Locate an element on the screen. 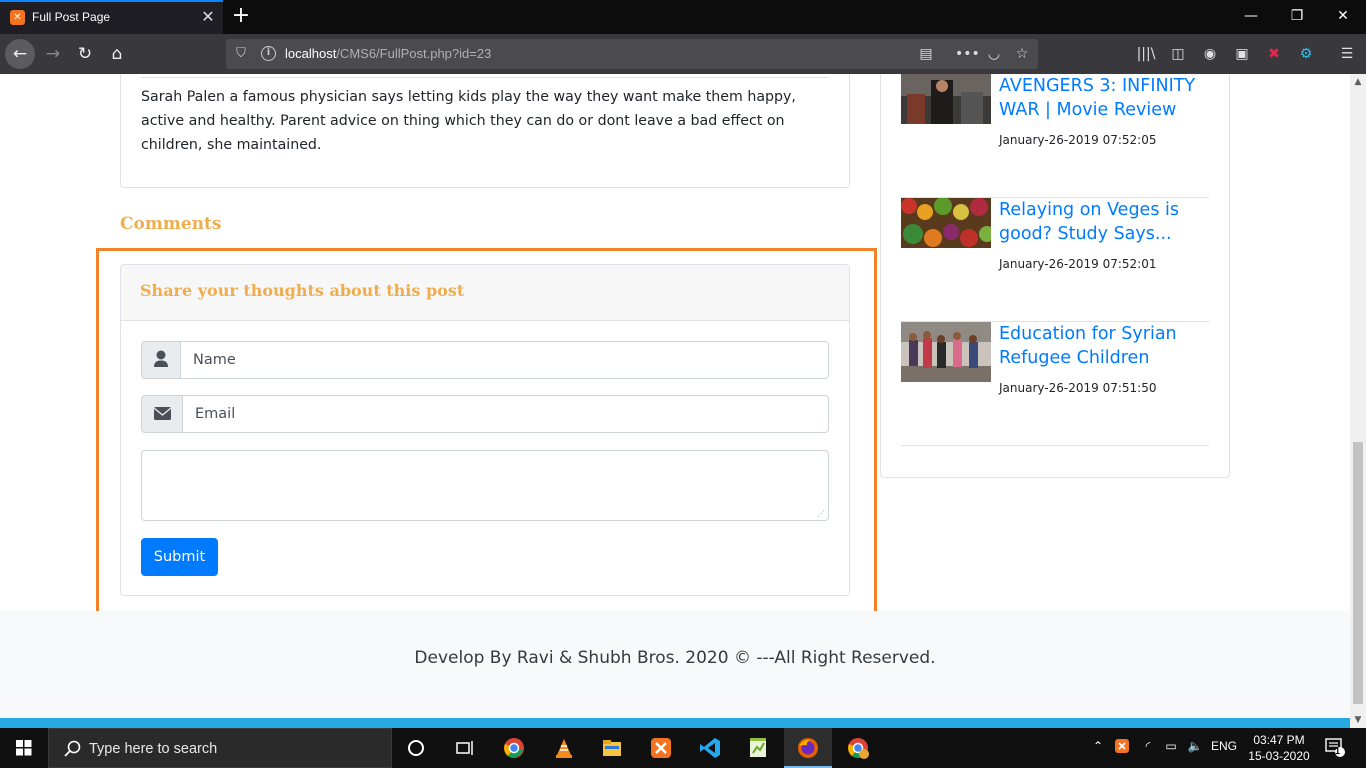 Image resolution: width=1366 pixels, height=768 pixels. close-window-icon: ✕ is located at coordinates (1343, 17).